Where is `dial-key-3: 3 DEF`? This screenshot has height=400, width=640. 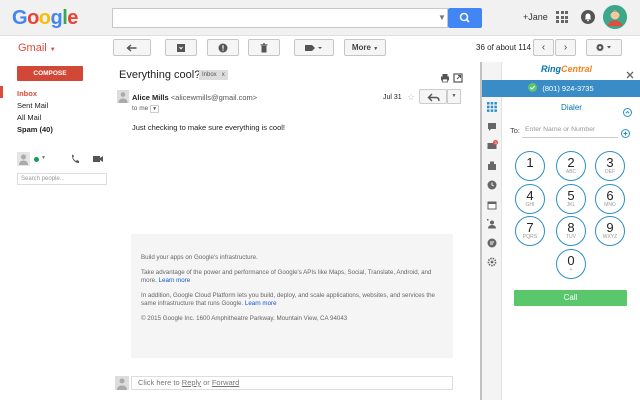
dial-key-3: 3 DEF is located at coordinates (610, 166).